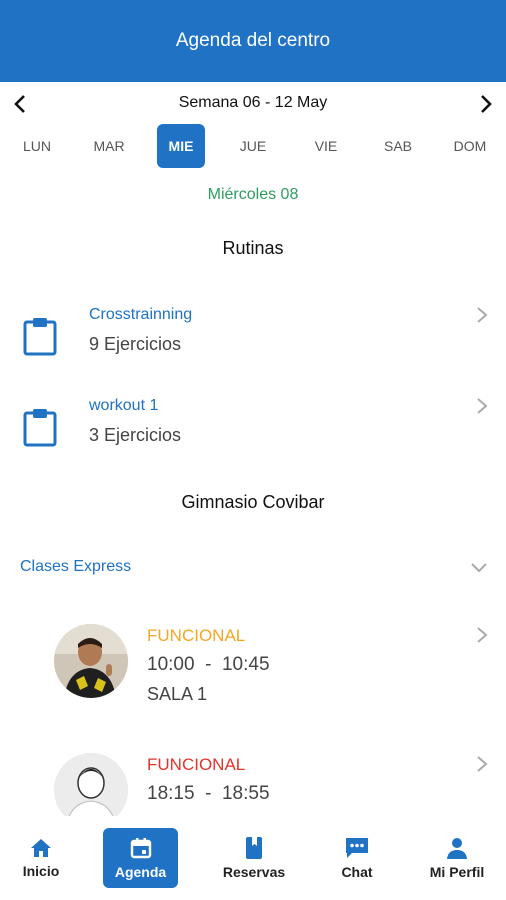  Describe the element at coordinates (124, 405) in the screenshot. I see `routine-name: workout 1` at that location.